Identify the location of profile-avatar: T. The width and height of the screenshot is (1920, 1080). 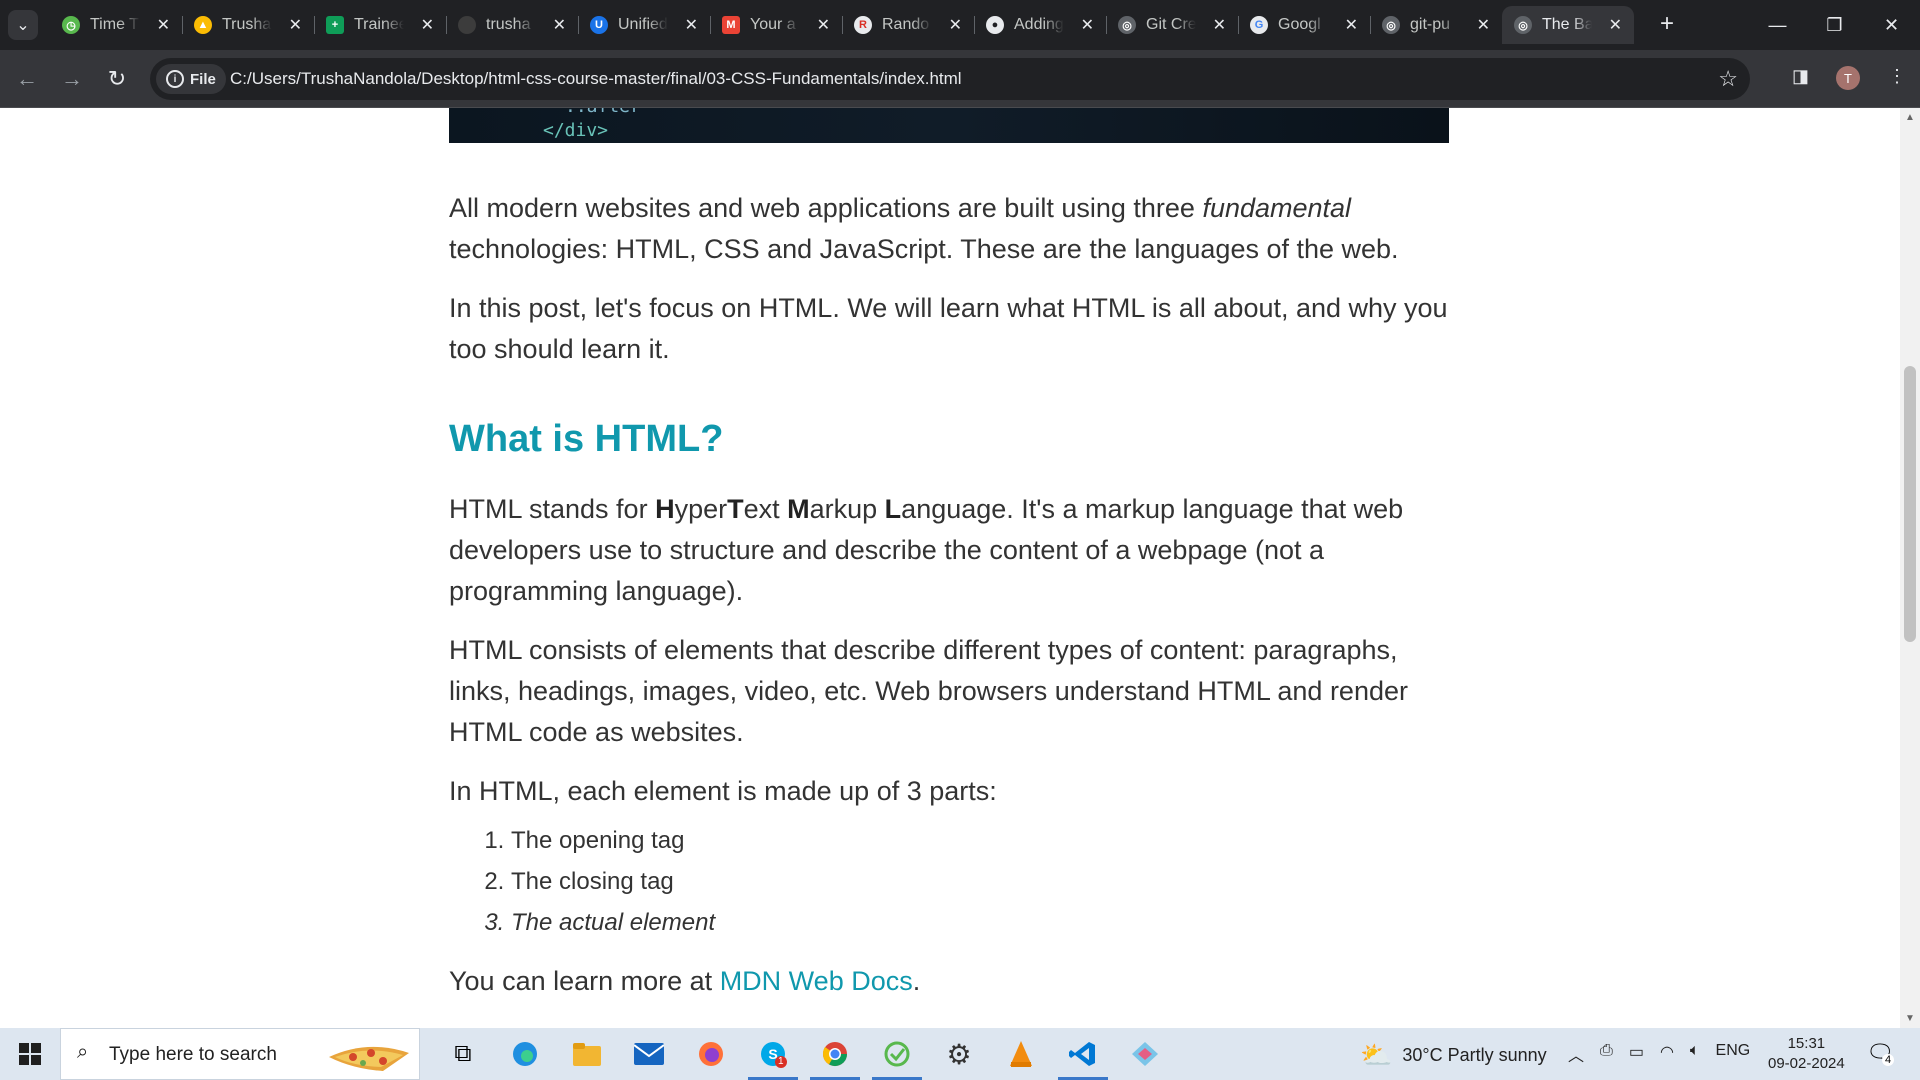
(1848, 78).